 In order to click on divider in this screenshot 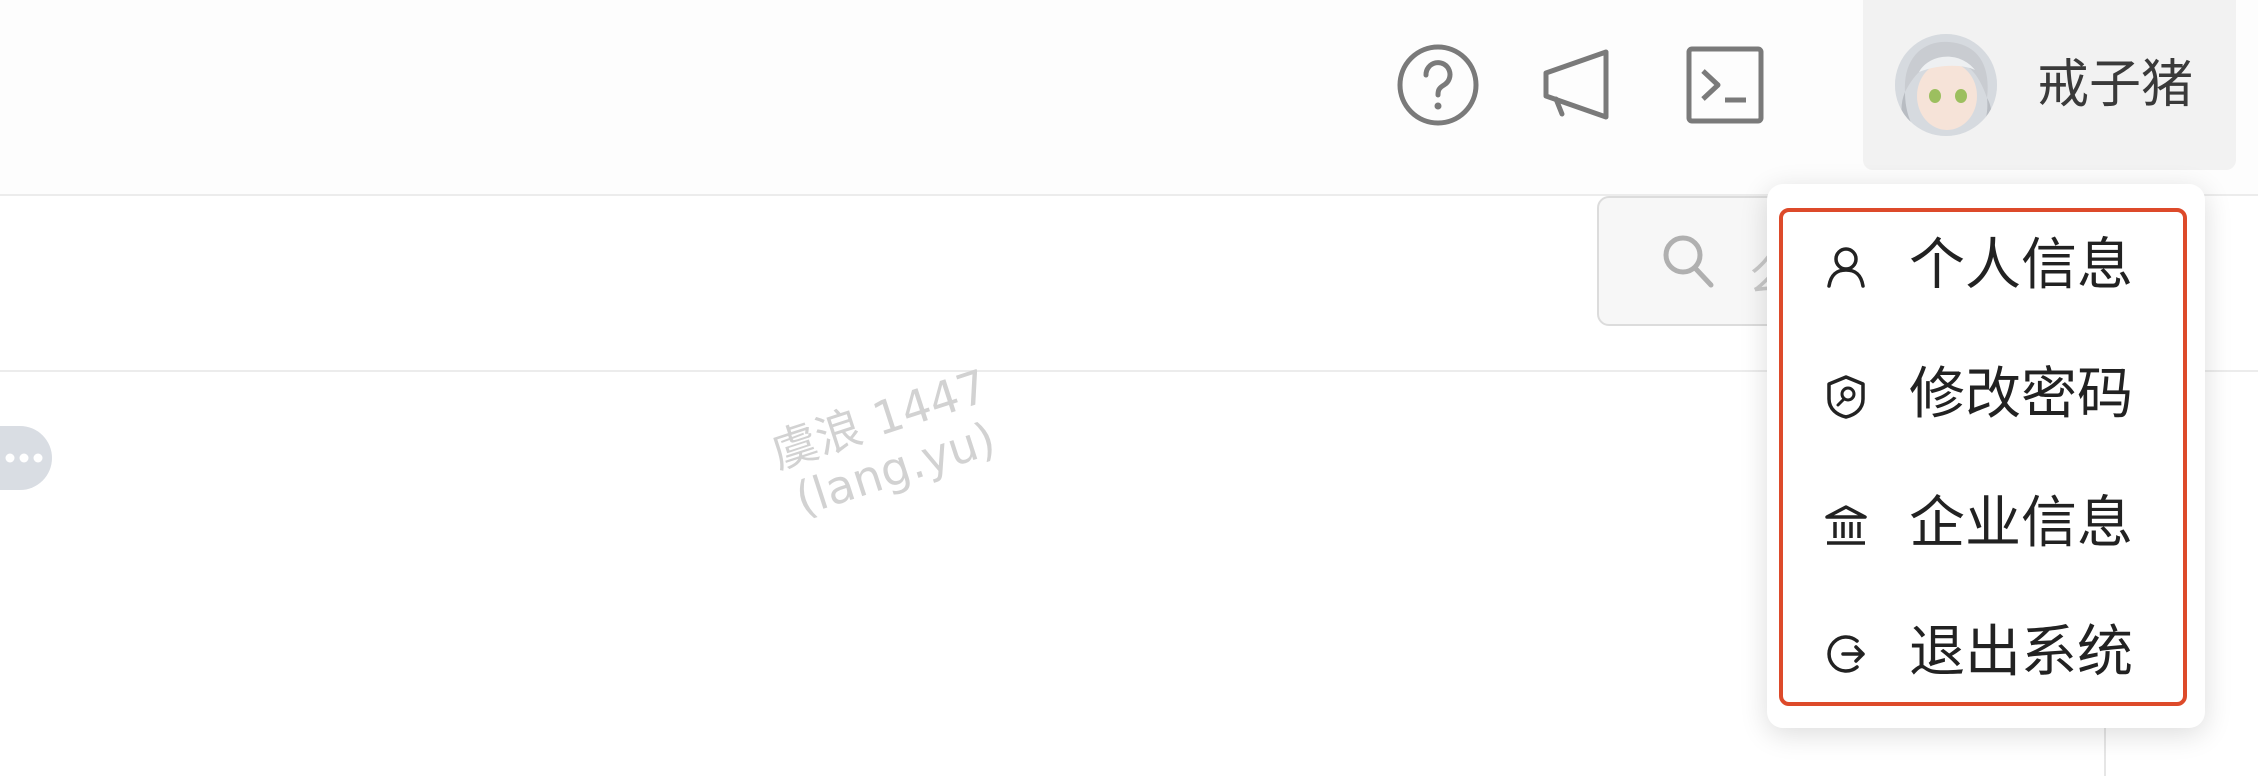, I will do `click(2105, 748)`.